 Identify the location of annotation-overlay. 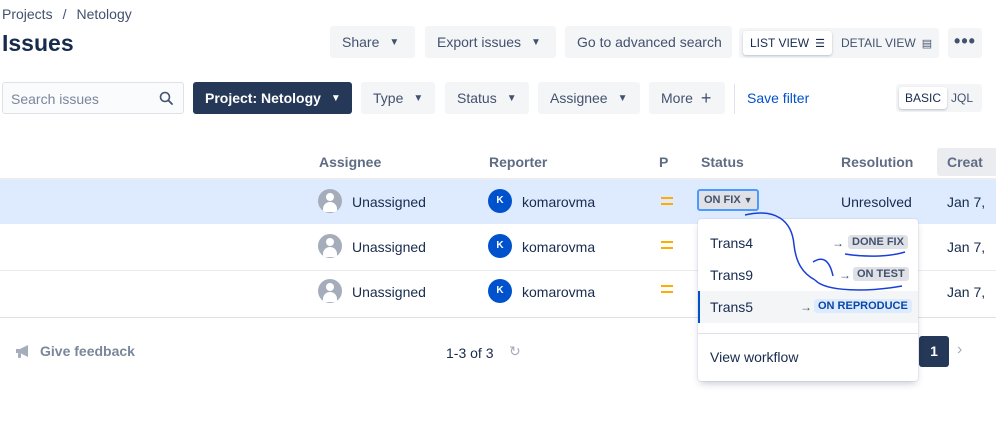
(825, 251).